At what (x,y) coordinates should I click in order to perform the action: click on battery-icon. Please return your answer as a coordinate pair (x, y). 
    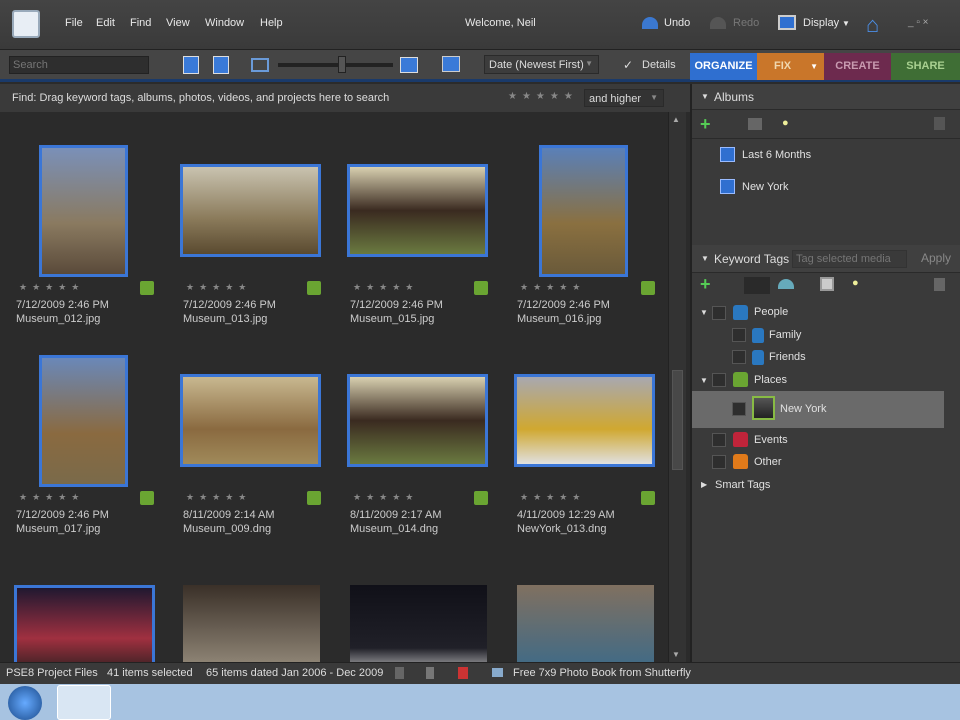
    Looking at the image, I should click on (430, 673).